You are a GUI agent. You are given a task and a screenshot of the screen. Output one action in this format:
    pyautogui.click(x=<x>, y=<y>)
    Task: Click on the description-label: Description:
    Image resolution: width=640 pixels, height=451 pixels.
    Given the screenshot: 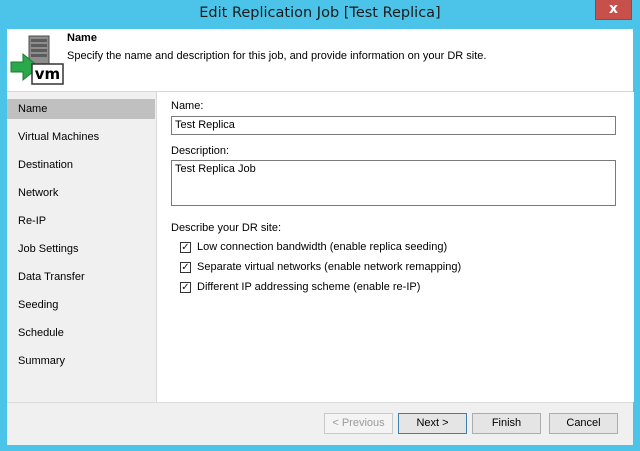 What is the action you would take?
    pyautogui.click(x=200, y=151)
    